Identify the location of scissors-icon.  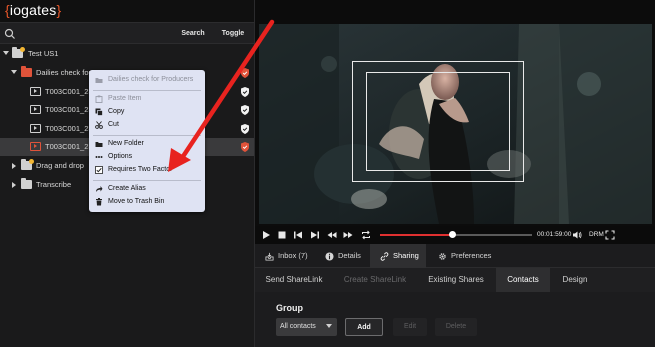
(99, 125).